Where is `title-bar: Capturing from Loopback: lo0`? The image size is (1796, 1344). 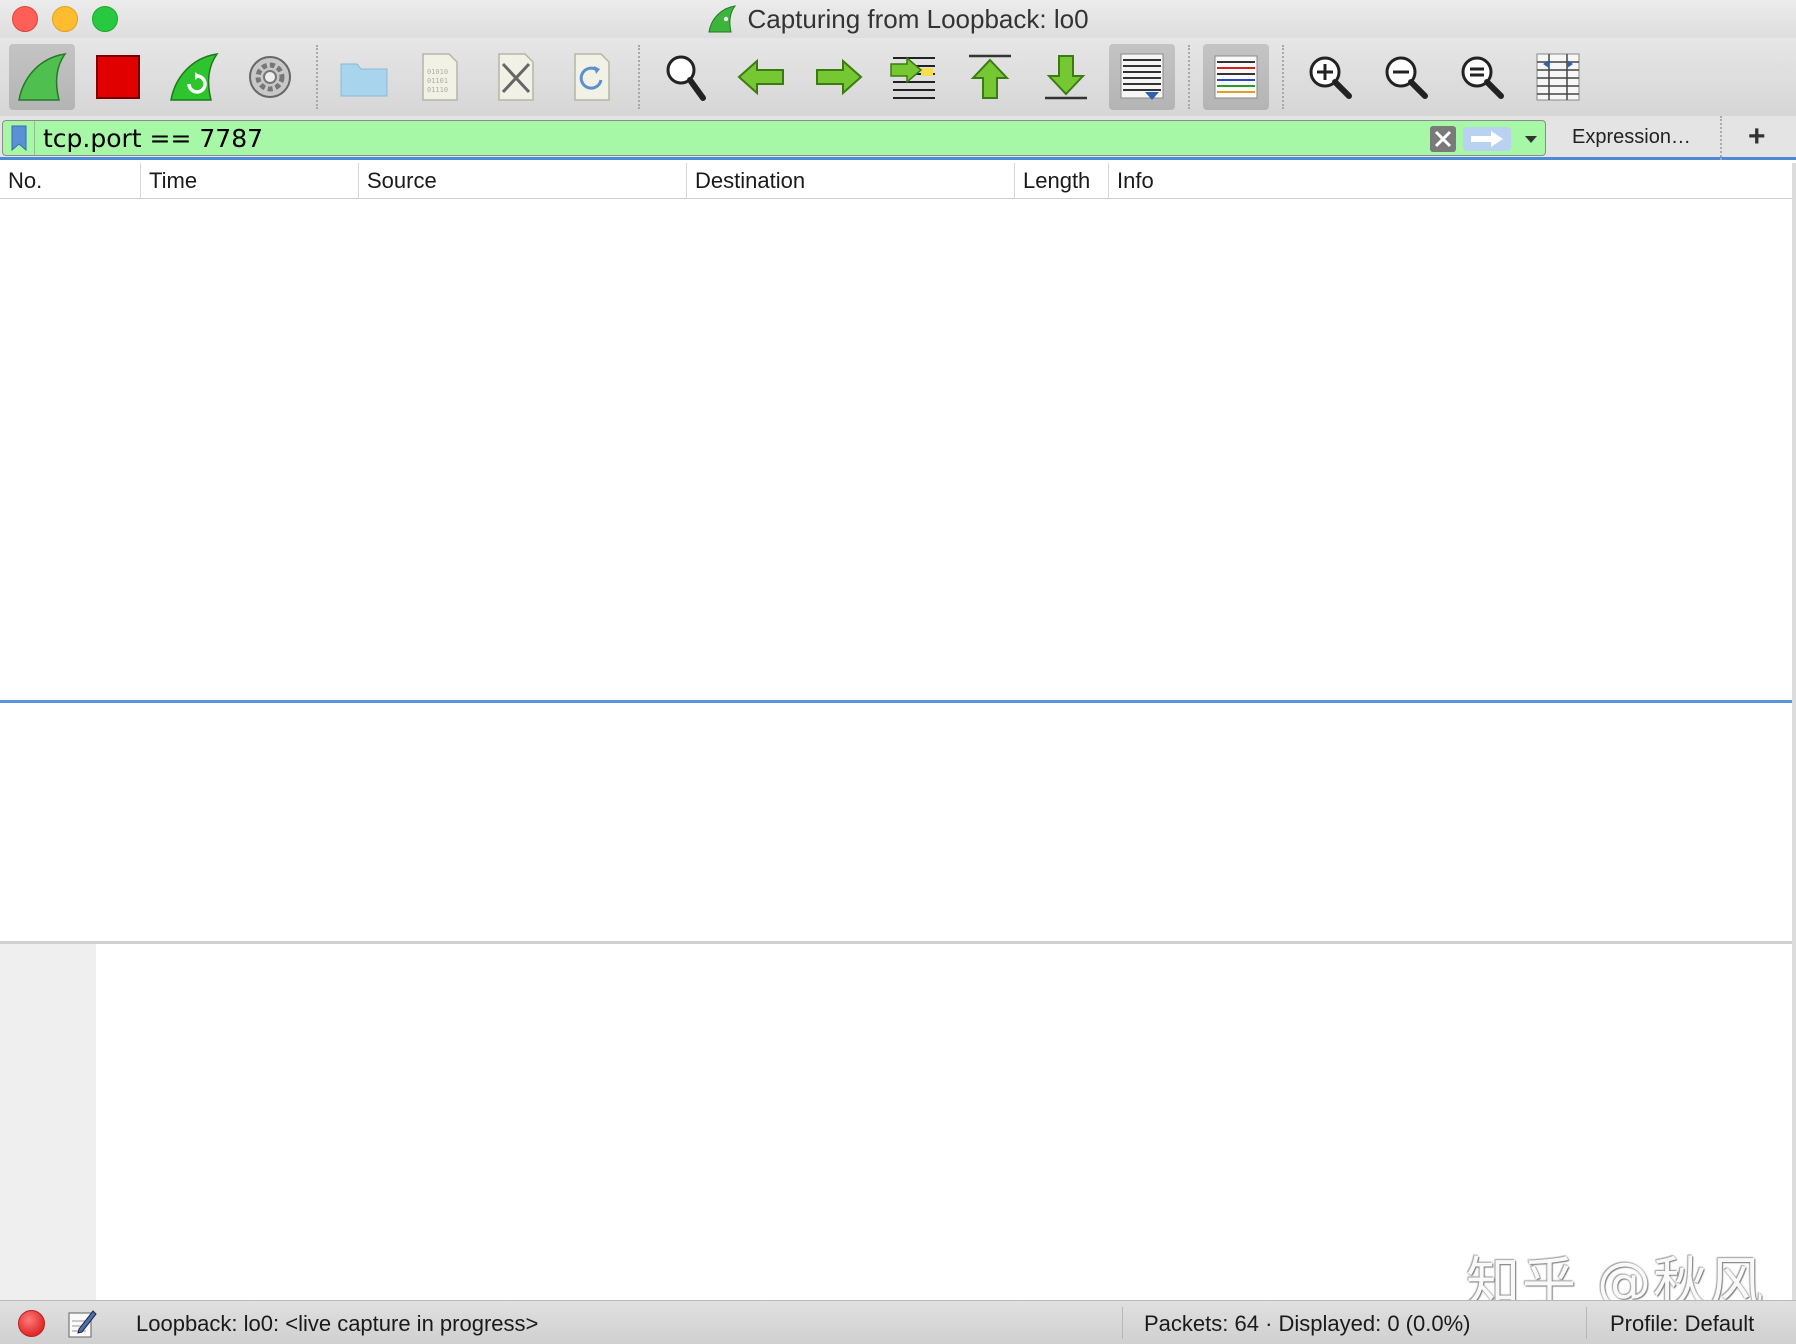 title-bar: Capturing from Loopback: lo0 is located at coordinates (898, 19).